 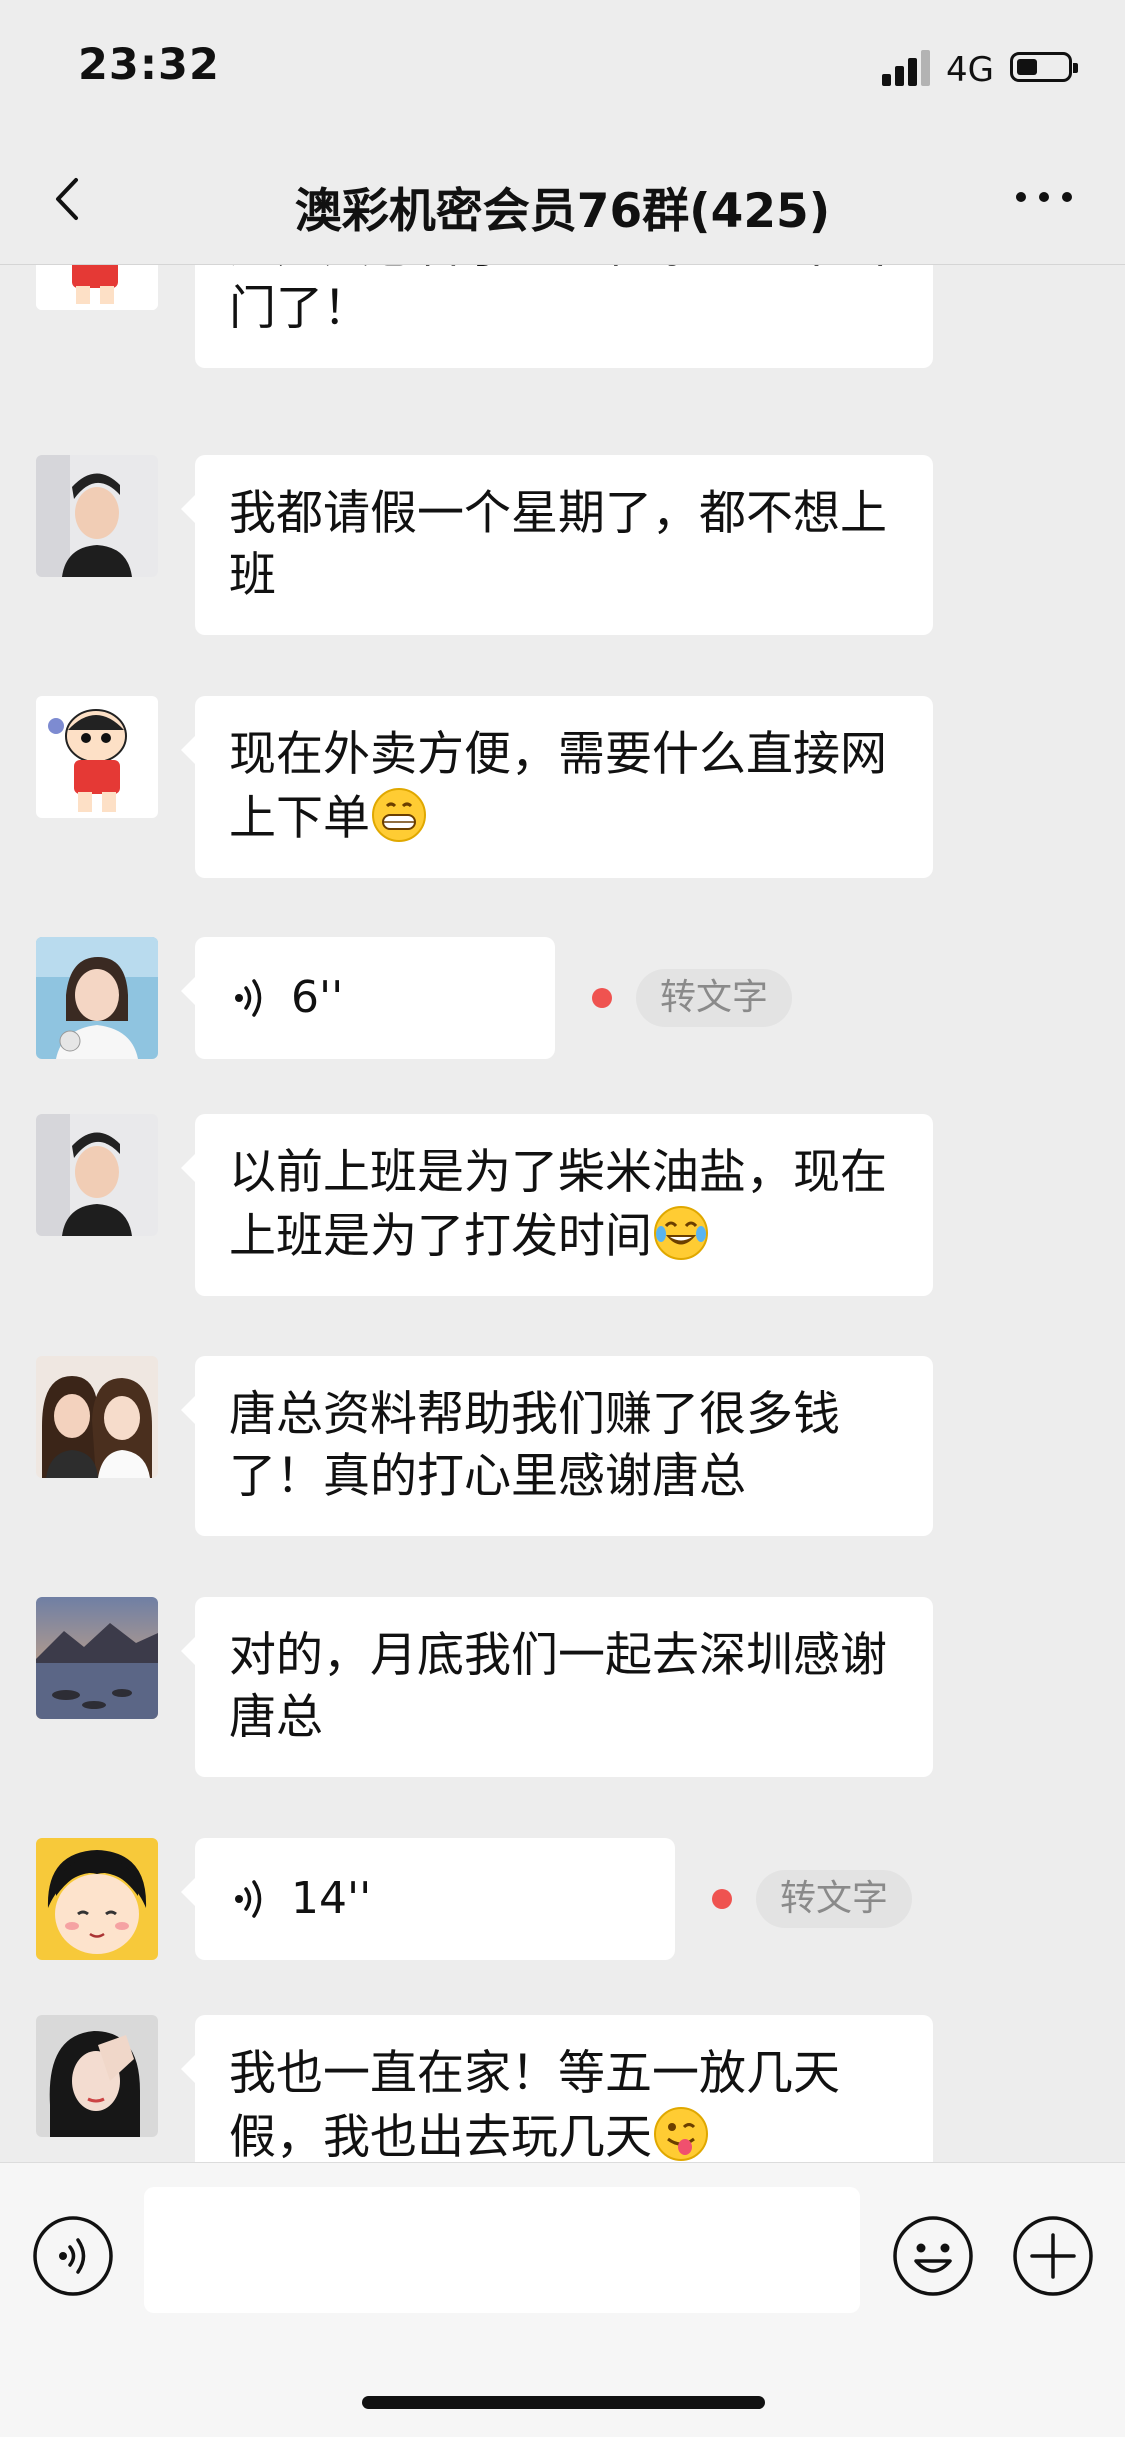 I want to click on message-bubble: 我也一直在家！等五一放几天假，我也出去玩几天, so click(x=557, y=2088).